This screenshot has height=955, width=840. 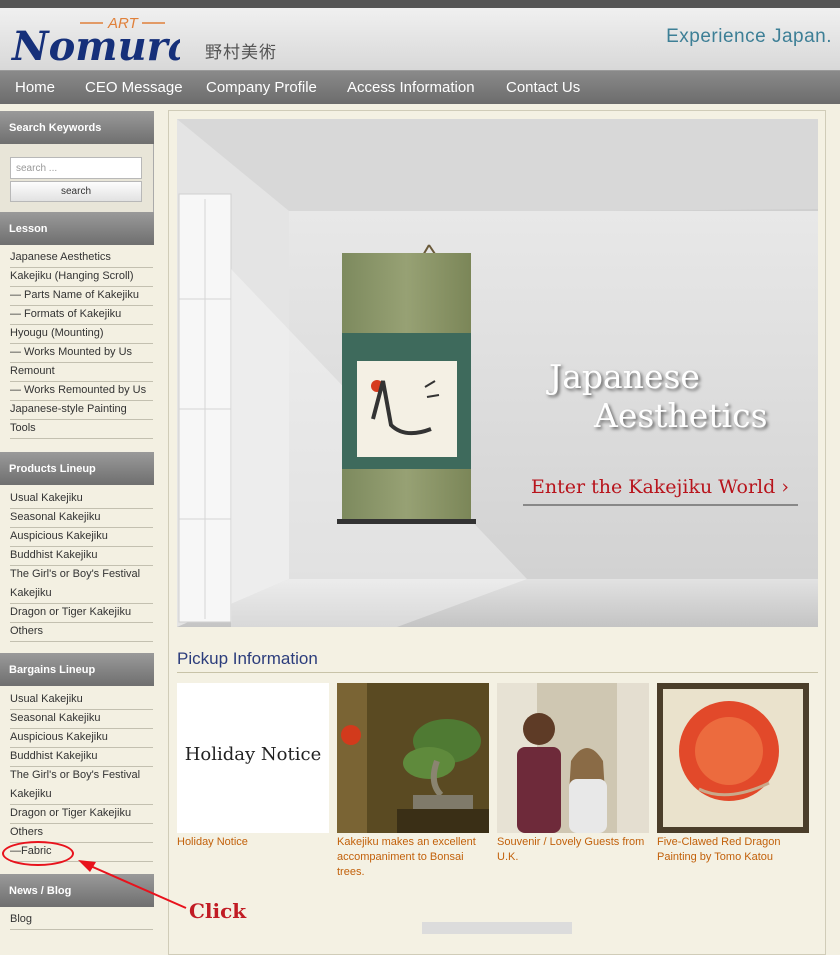 I want to click on card-label: Souvenir / Lovely Guests from U.K., so click(x=573, y=850).